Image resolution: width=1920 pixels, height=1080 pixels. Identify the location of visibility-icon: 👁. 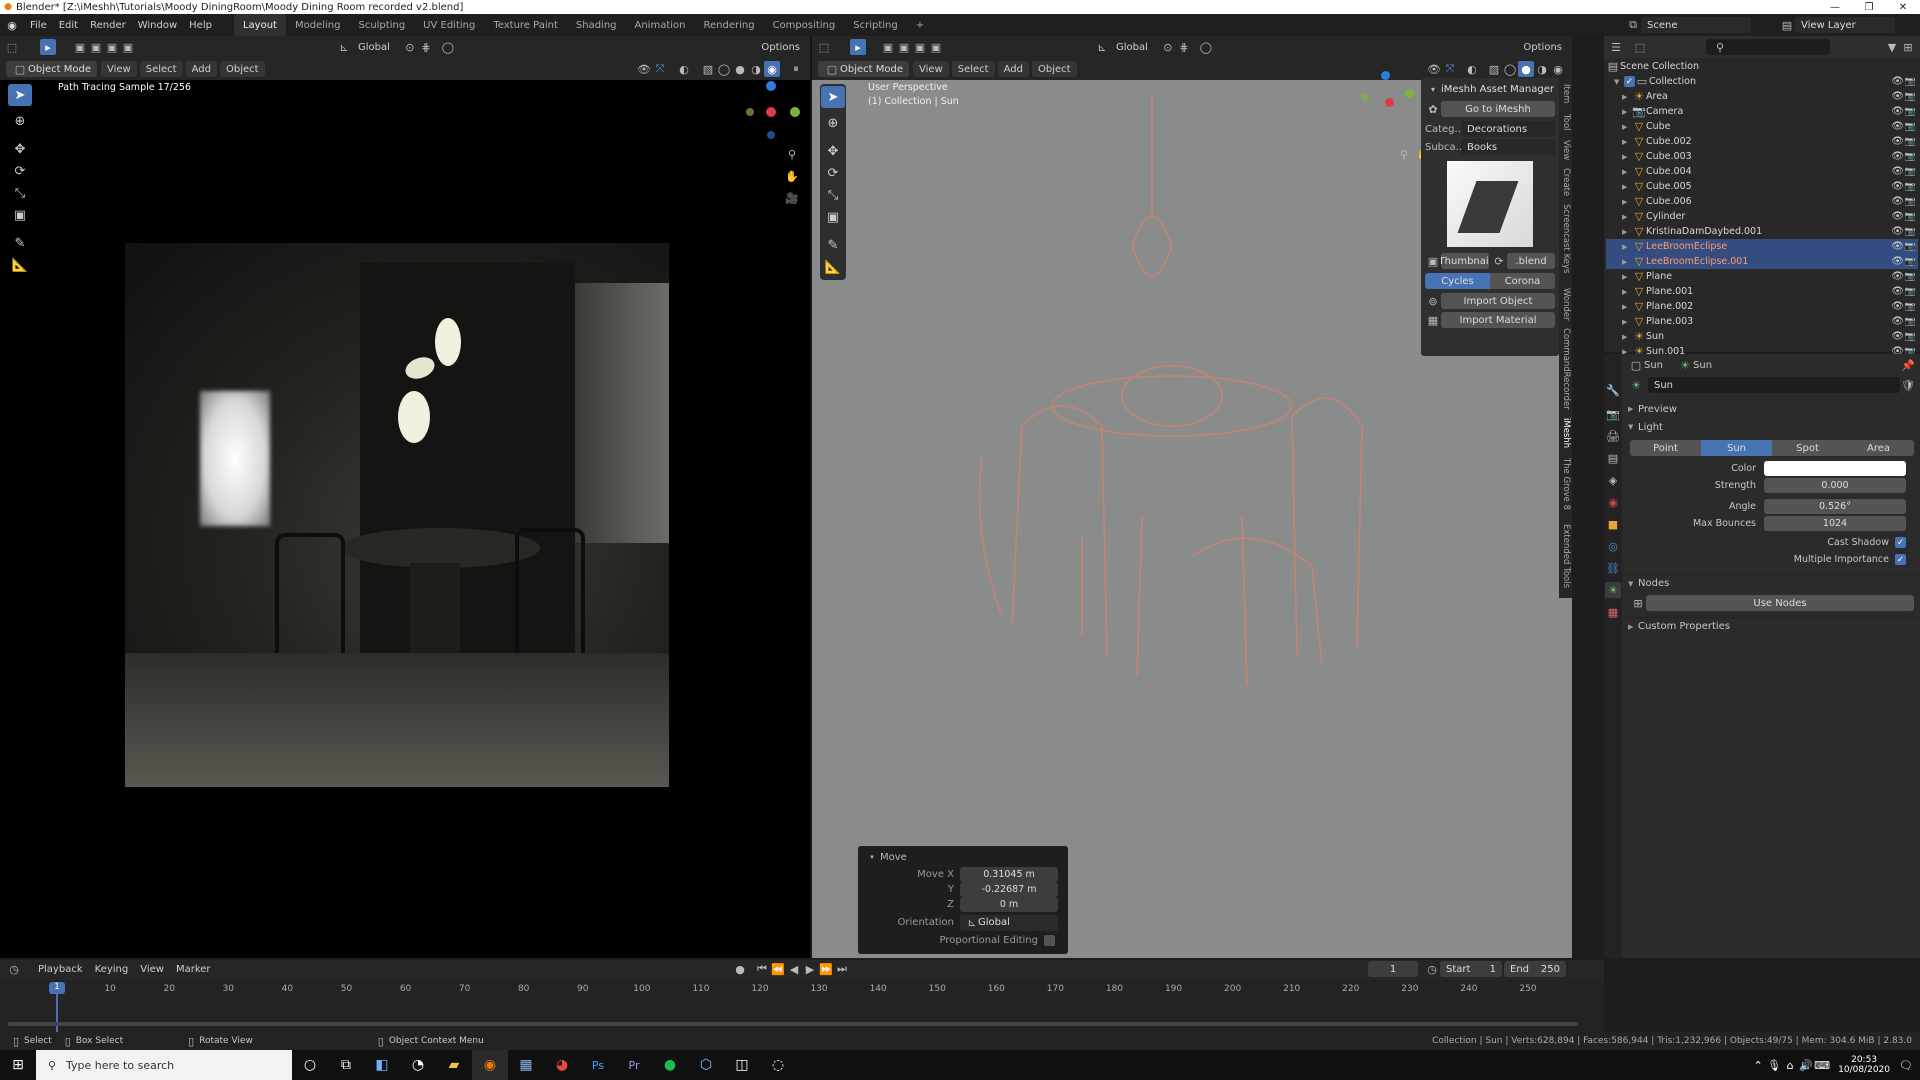
(1434, 69).